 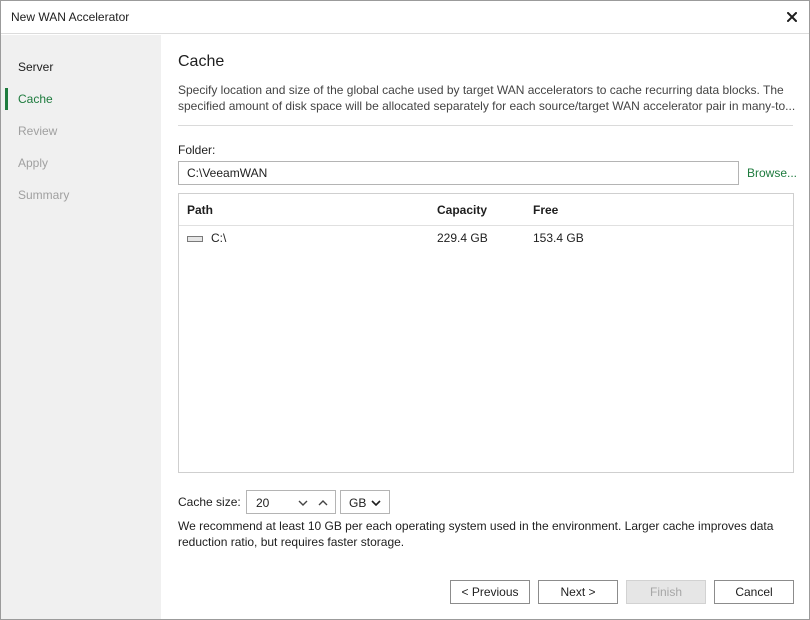 What do you see at coordinates (219, 238) in the screenshot?
I see `cell-path: C:\` at bounding box center [219, 238].